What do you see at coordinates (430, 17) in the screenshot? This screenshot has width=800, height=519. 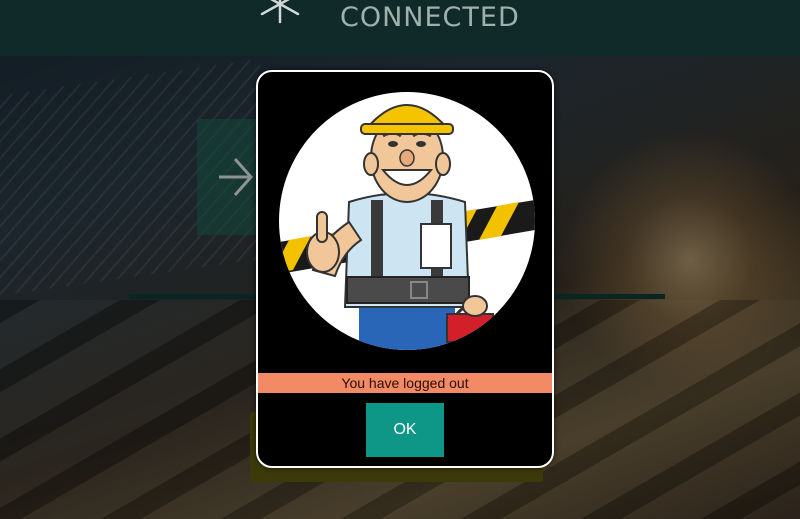 I see `header-title: CONNECTED` at bounding box center [430, 17].